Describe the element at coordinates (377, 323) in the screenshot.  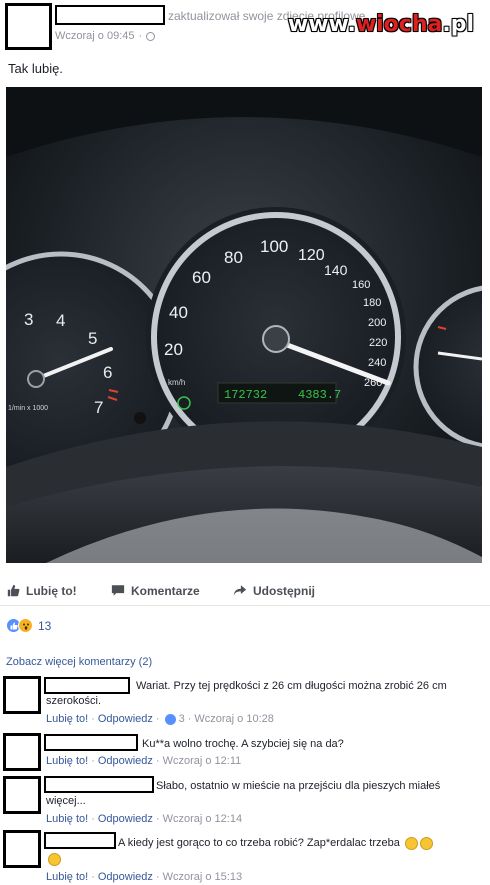
I see `speed-label: 200` at that location.